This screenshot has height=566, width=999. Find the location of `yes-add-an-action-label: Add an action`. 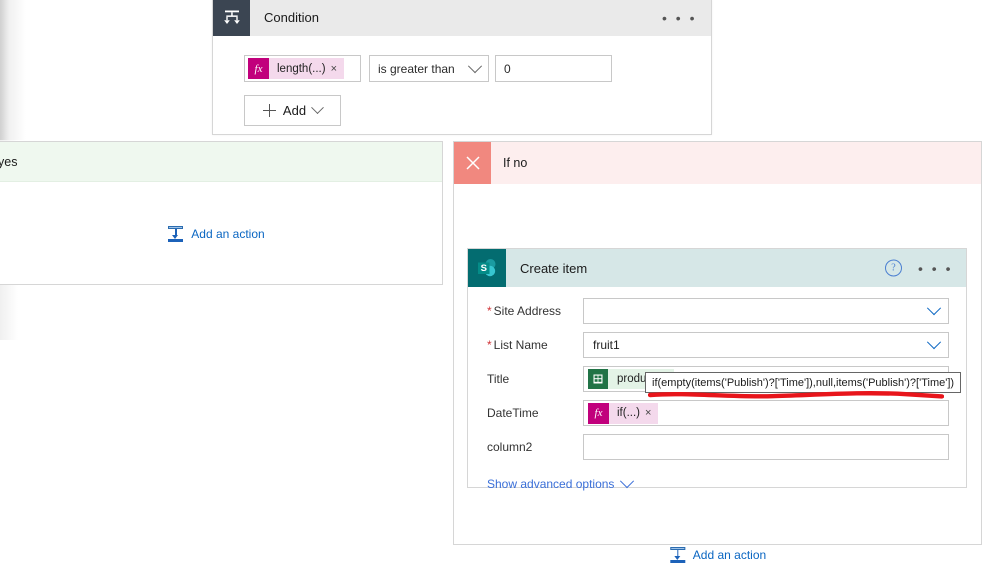

yes-add-an-action-label: Add an action is located at coordinates (228, 233).